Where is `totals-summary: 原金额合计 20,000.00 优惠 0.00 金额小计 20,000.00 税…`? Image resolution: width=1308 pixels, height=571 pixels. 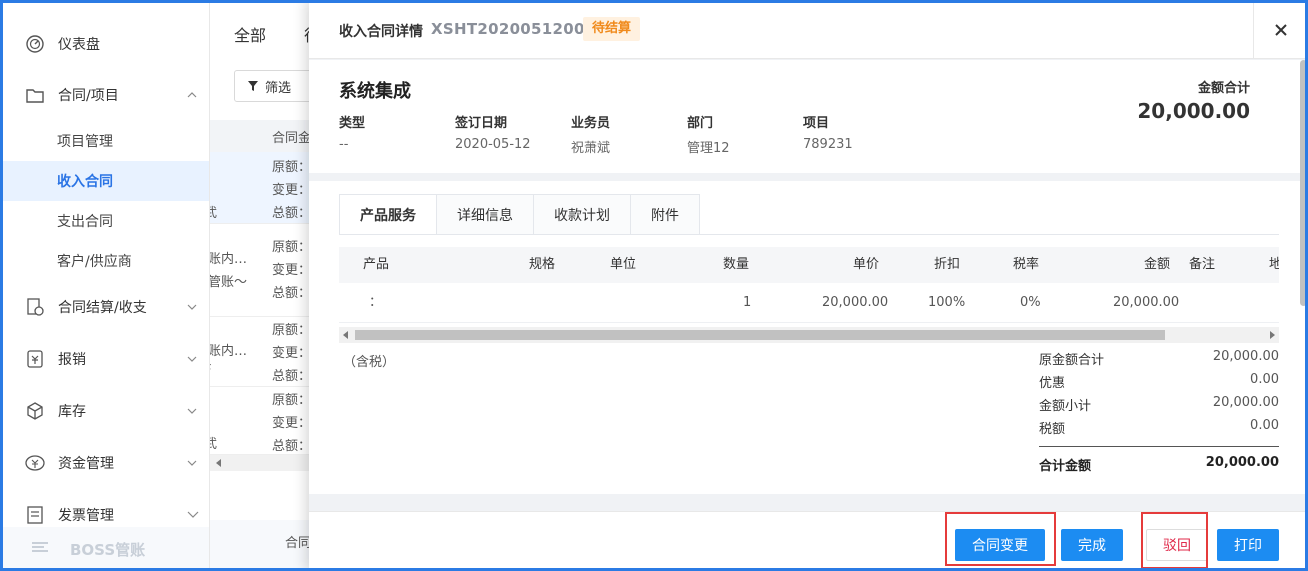
totals-summary: 原金额合计 20,000.00 优惠 0.00 金额小计 20,000.00 税… is located at coordinates (1159, 413).